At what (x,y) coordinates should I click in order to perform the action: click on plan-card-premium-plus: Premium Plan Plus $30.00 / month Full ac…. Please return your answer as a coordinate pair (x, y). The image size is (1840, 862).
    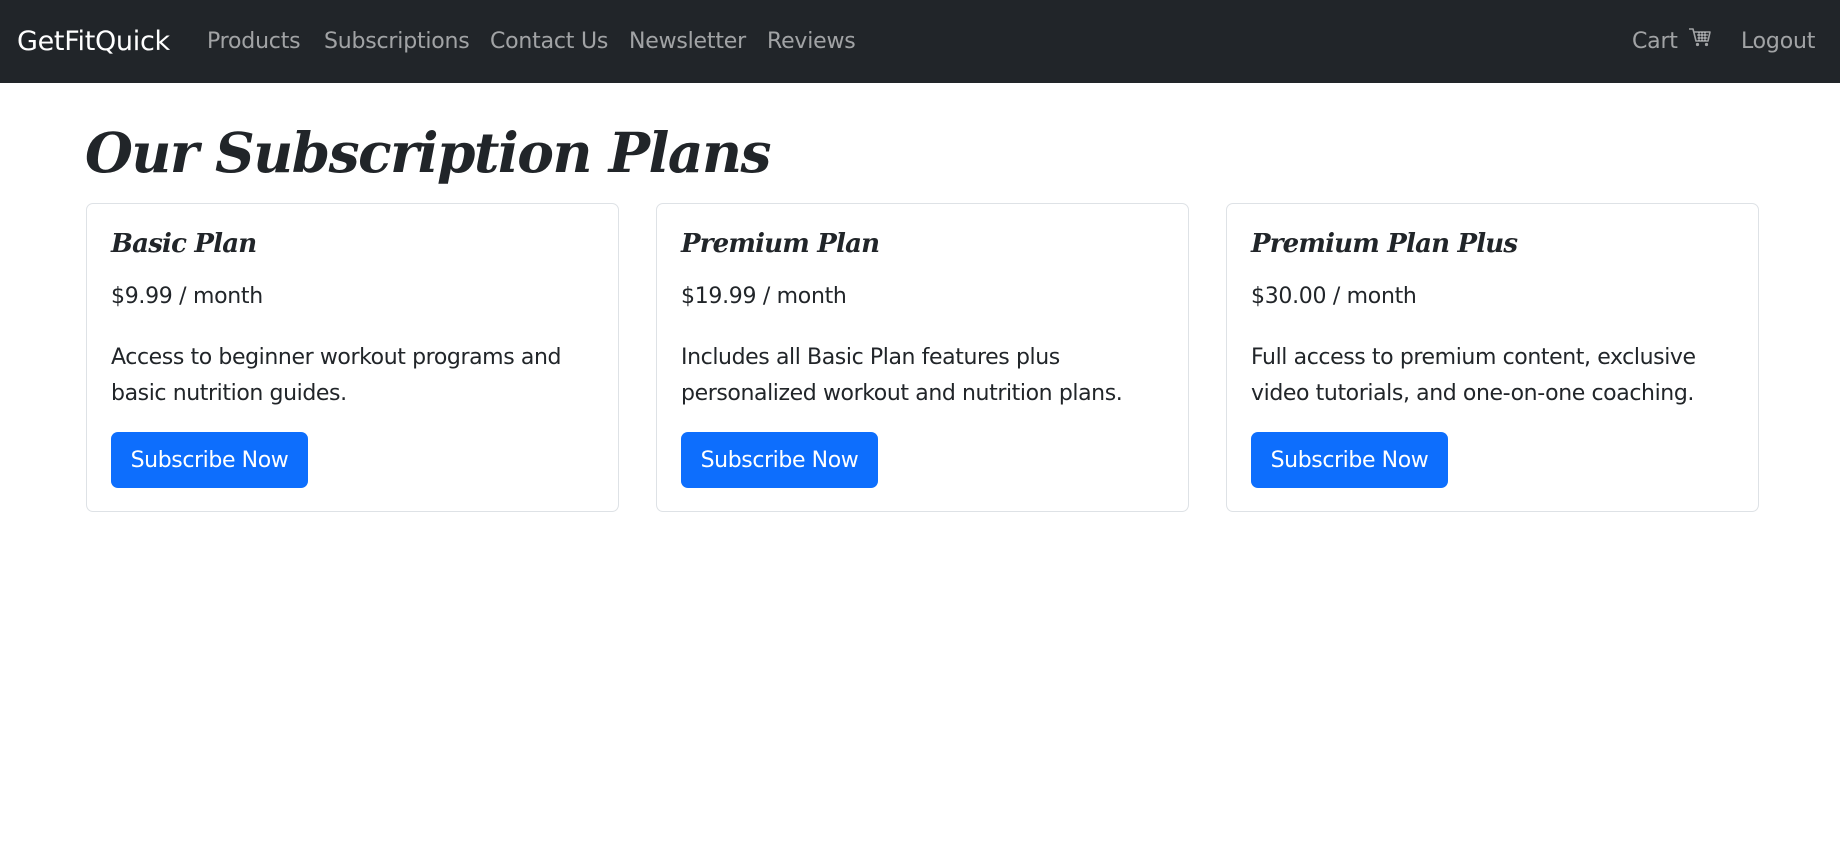
    Looking at the image, I should click on (1492, 357).